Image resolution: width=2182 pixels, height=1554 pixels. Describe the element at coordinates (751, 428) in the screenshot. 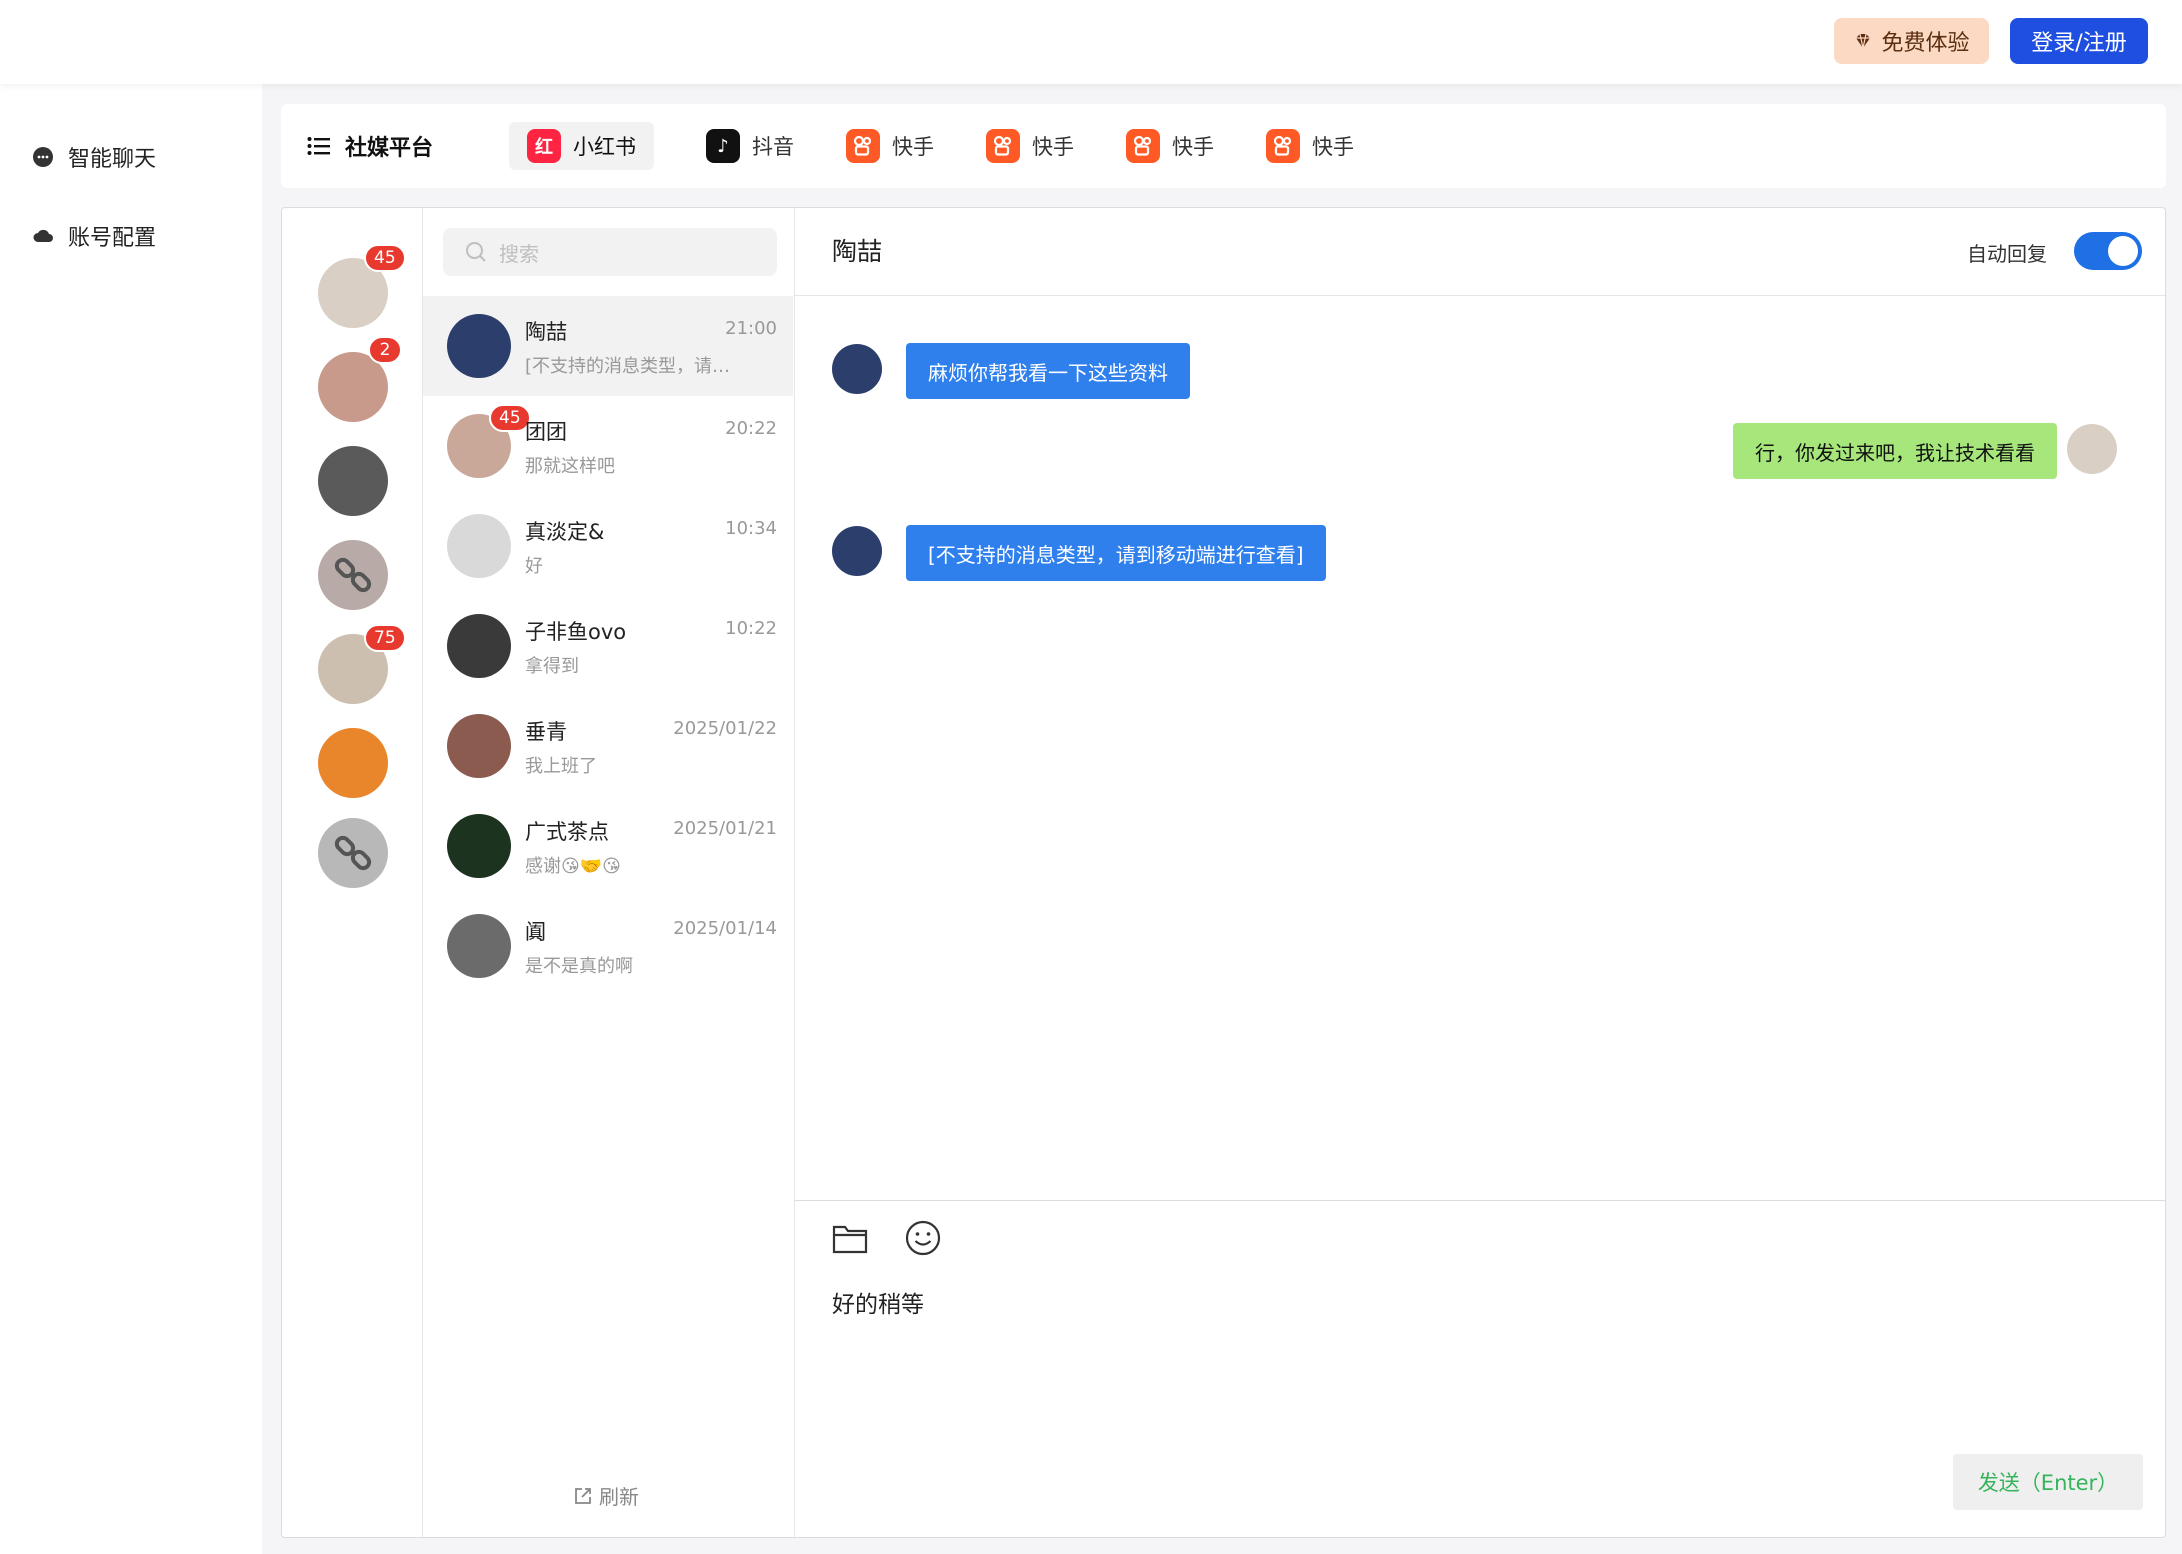

I see `last-time: 20:22` at that location.